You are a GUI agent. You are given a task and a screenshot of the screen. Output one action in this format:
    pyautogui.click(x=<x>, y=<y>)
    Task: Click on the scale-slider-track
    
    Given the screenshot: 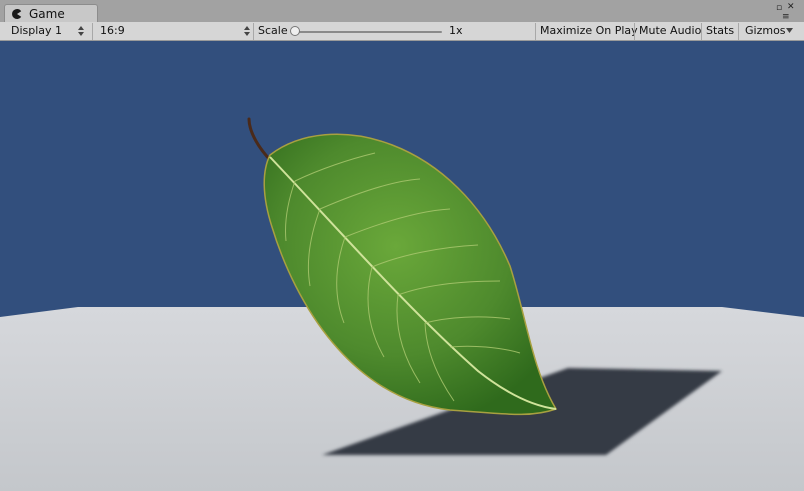 What is the action you would take?
    pyautogui.click(x=368, y=32)
    